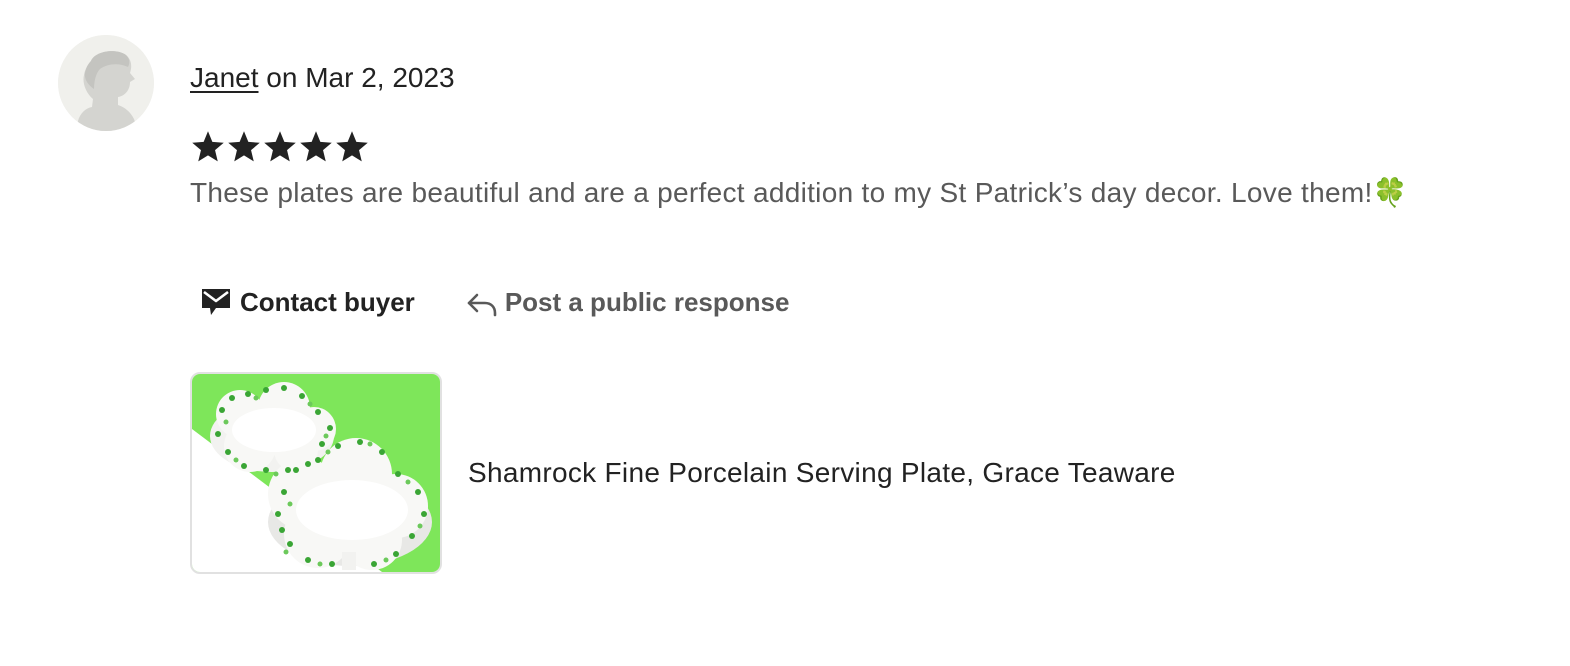  I want to click on envelope-icon, so click(216, 302).